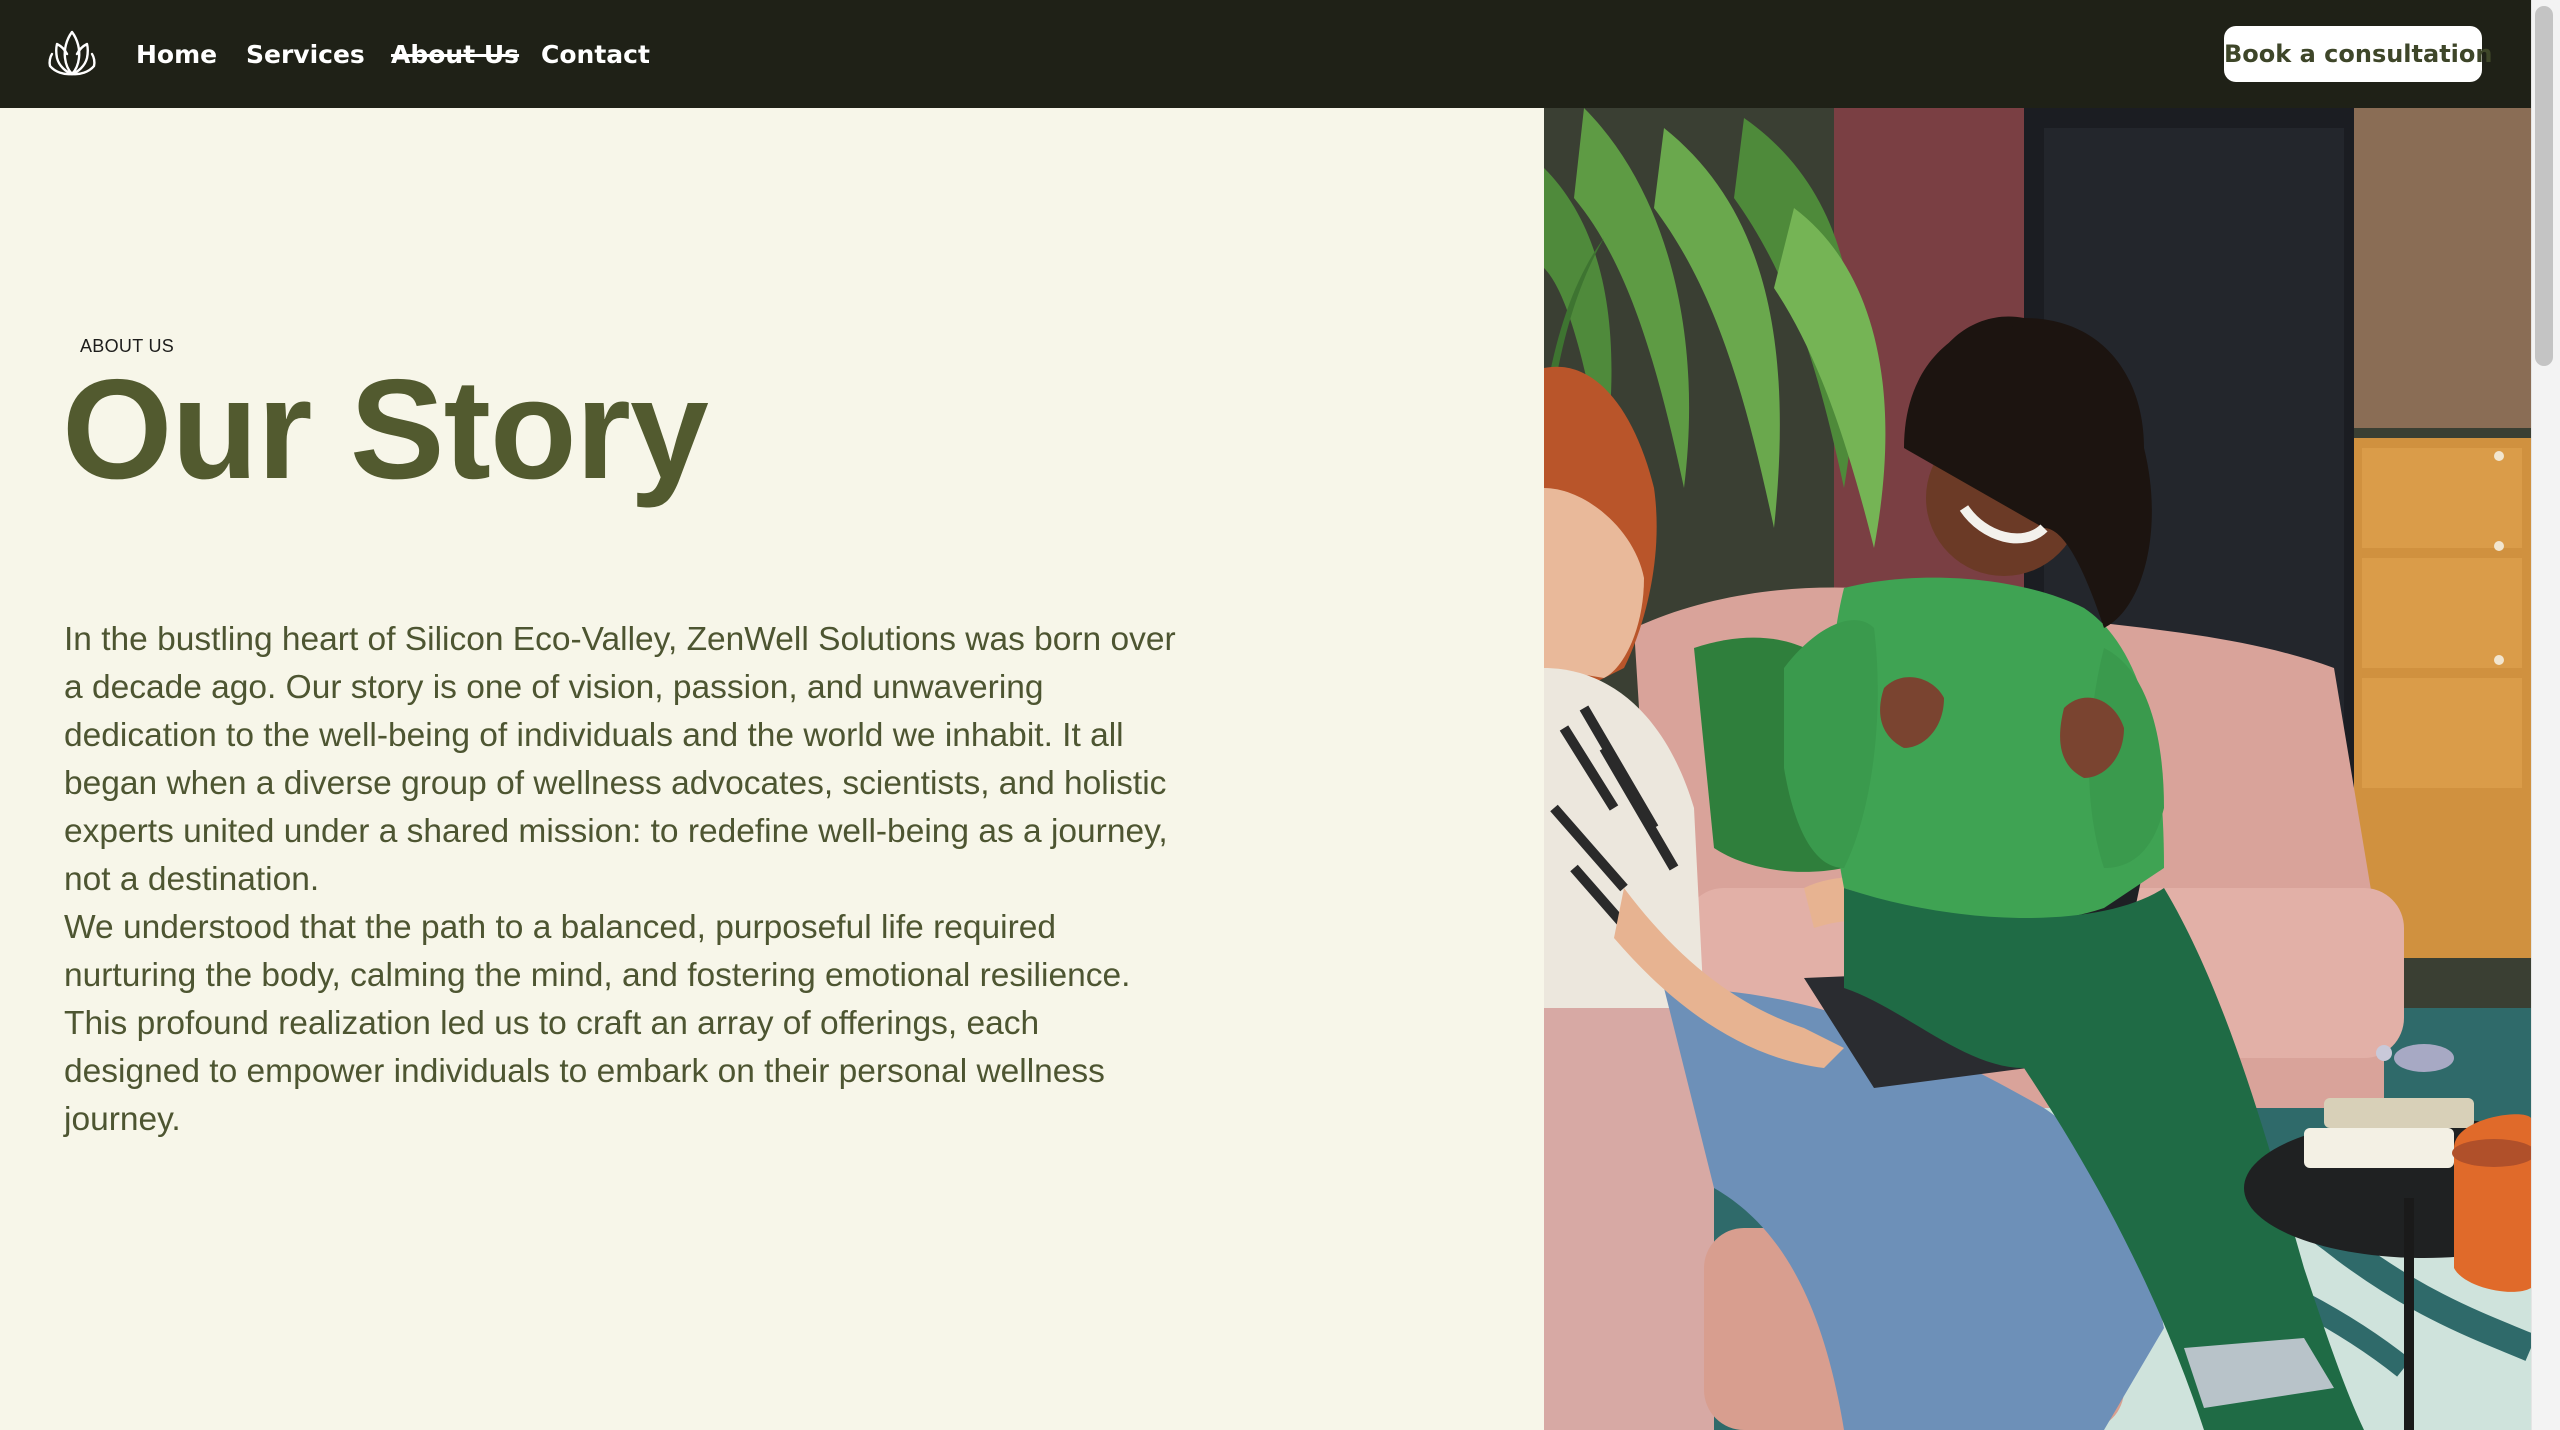 The width and height of the screenshot is (2560, 1430). Describe the element at coordinates (305, 55) in the screenshot. I see `nav-link-services: Services` at that location.